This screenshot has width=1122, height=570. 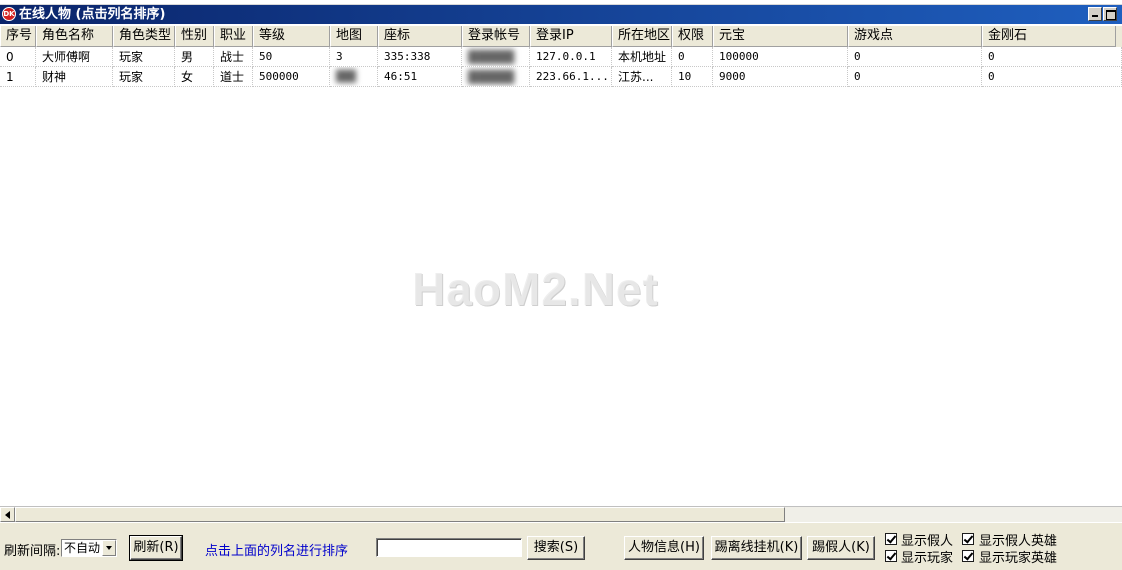 What do you see at coordinates (692, 77) in the screenshot?
I see `cell-permission: 10` at bounding box center [692, 77].